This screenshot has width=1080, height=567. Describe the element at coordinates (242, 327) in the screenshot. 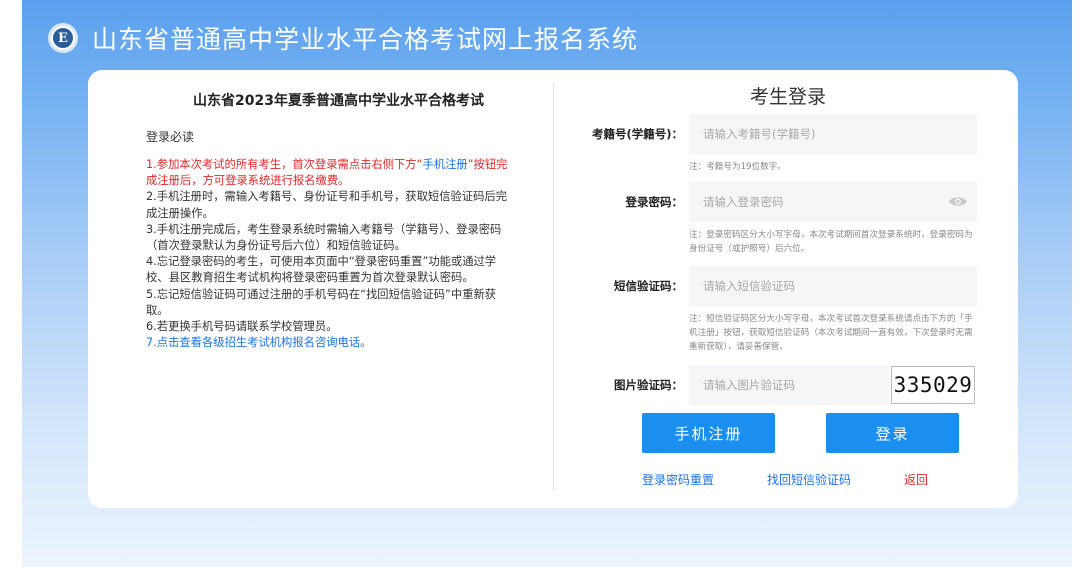

I see `notice-item-6: 6.若更换手机号码请联系学校管理员。` at that location.